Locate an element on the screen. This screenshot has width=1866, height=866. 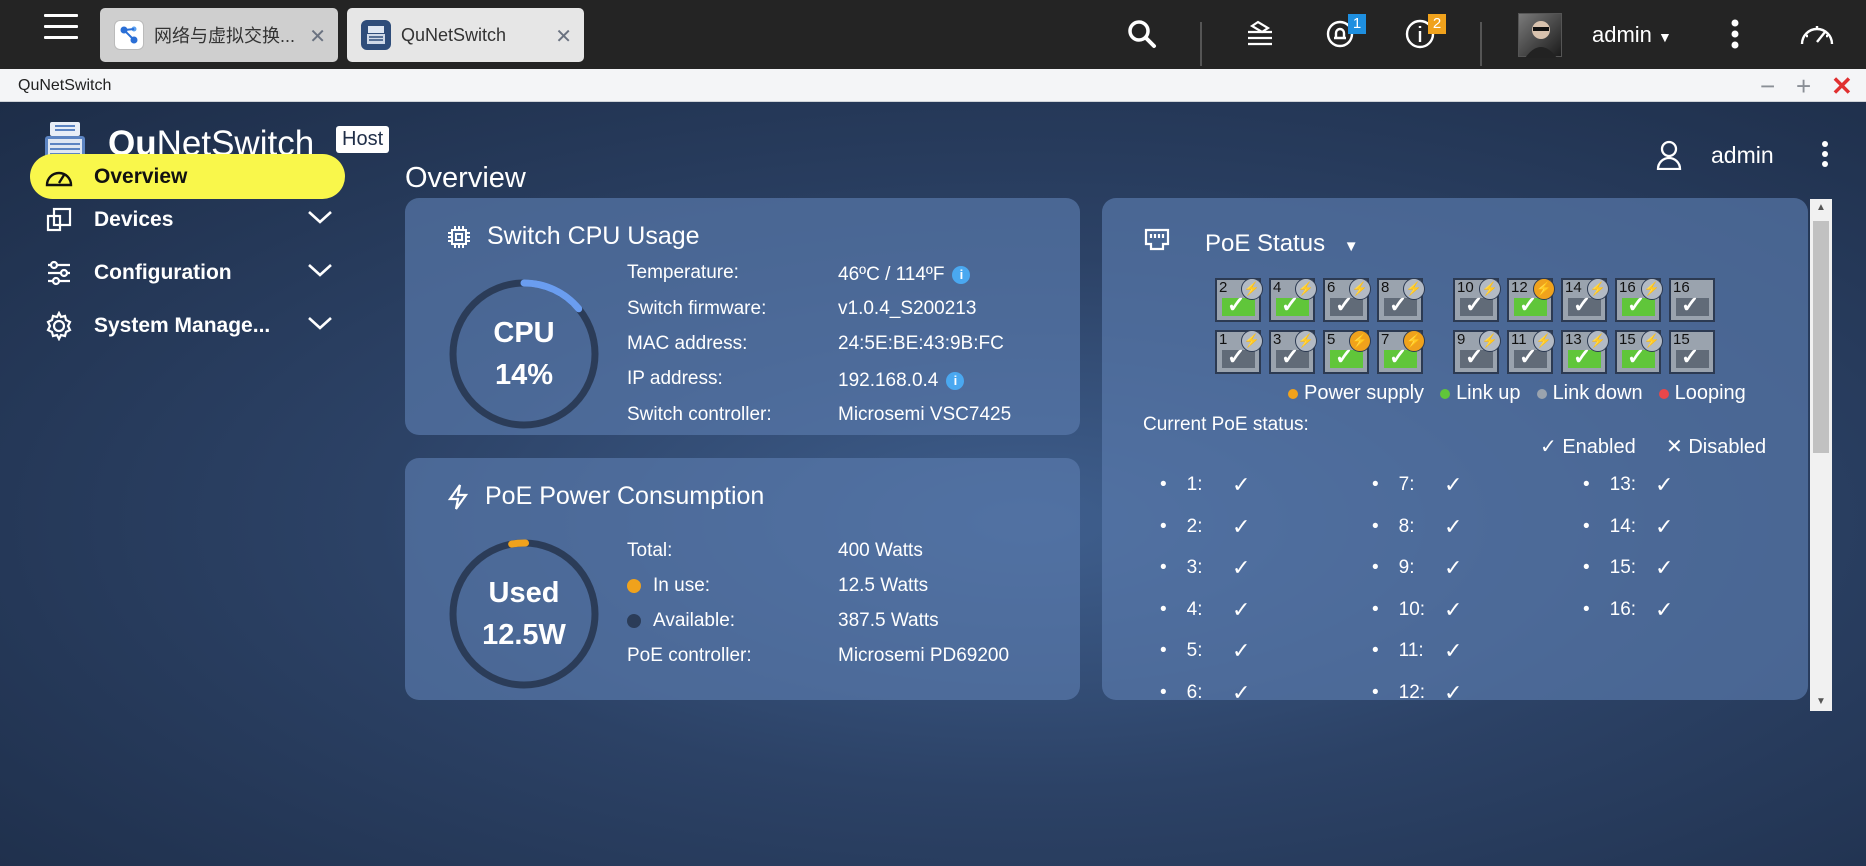
port-label: 3: is located at coordinates (1194, 568).